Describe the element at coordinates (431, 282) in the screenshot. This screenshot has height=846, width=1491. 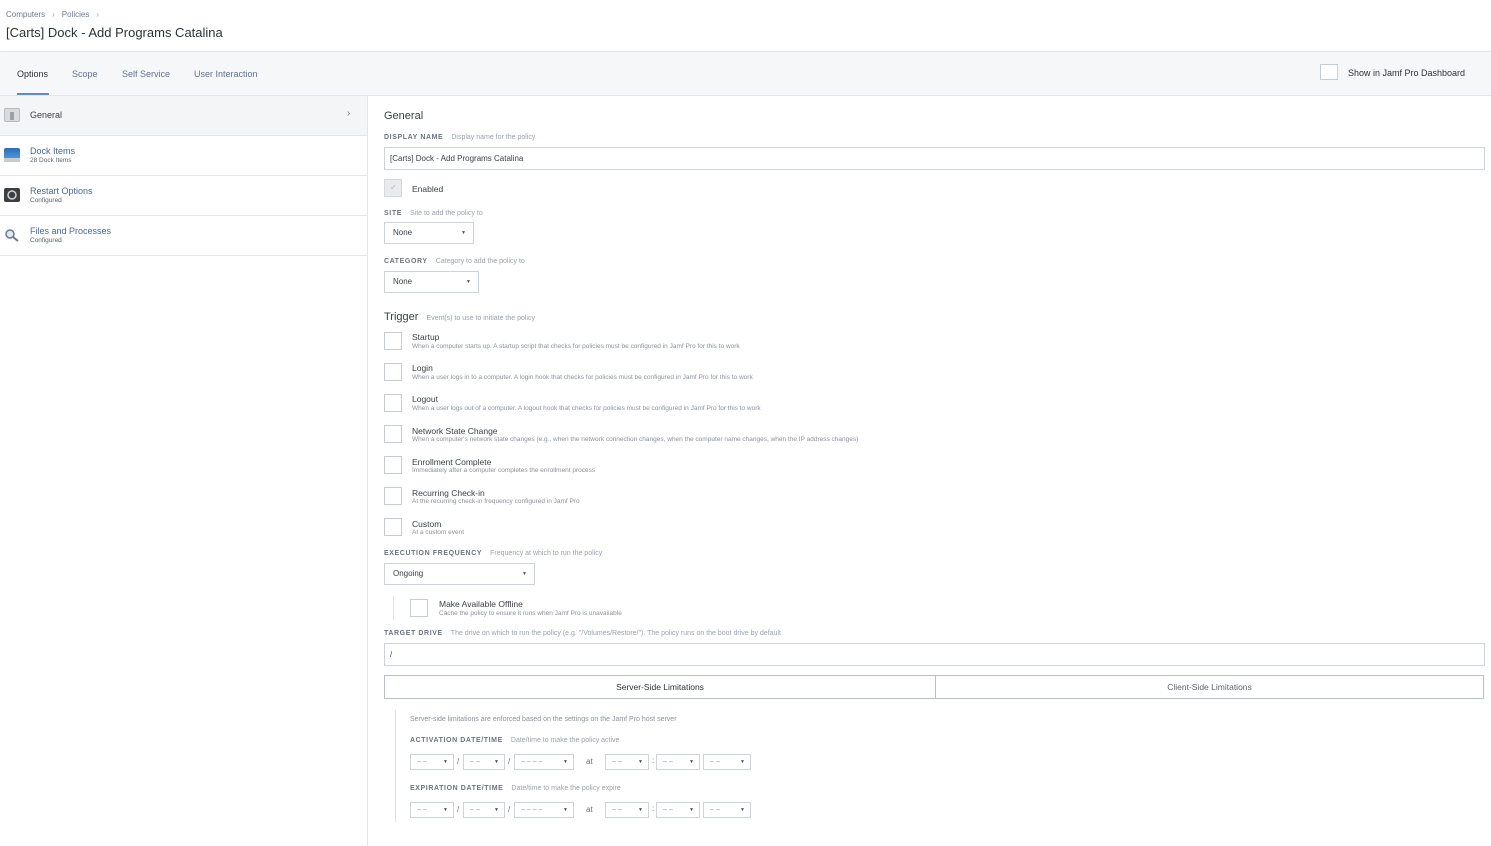
I see `category-select: None ▼` at that location.